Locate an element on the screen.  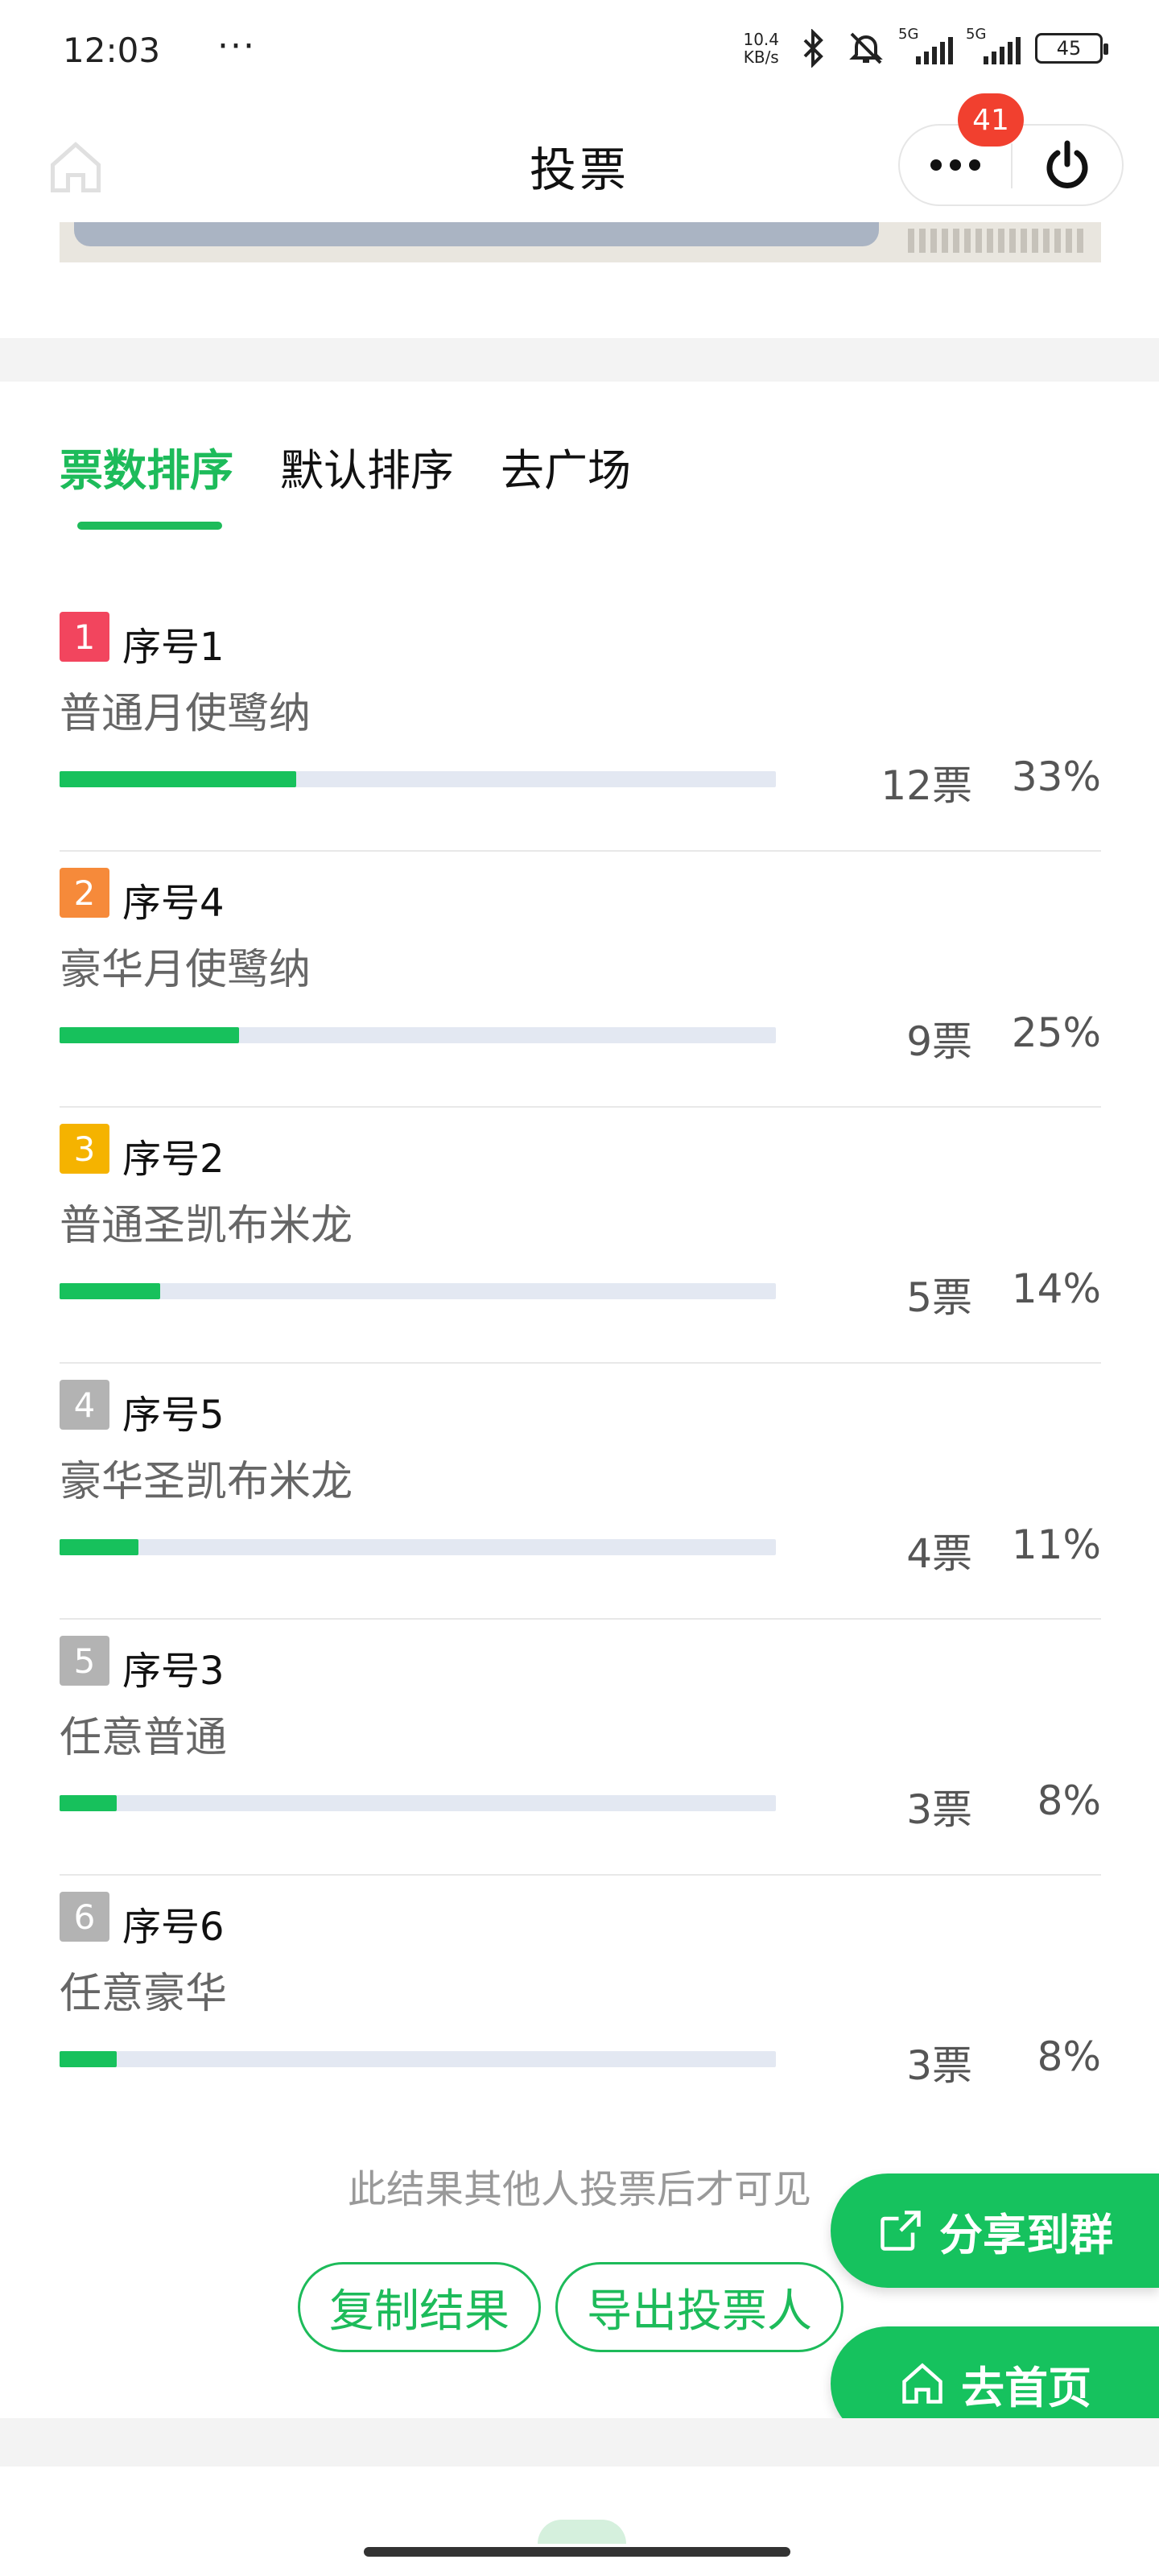
rank-badge: 1 is located at coordinates (84, 637).